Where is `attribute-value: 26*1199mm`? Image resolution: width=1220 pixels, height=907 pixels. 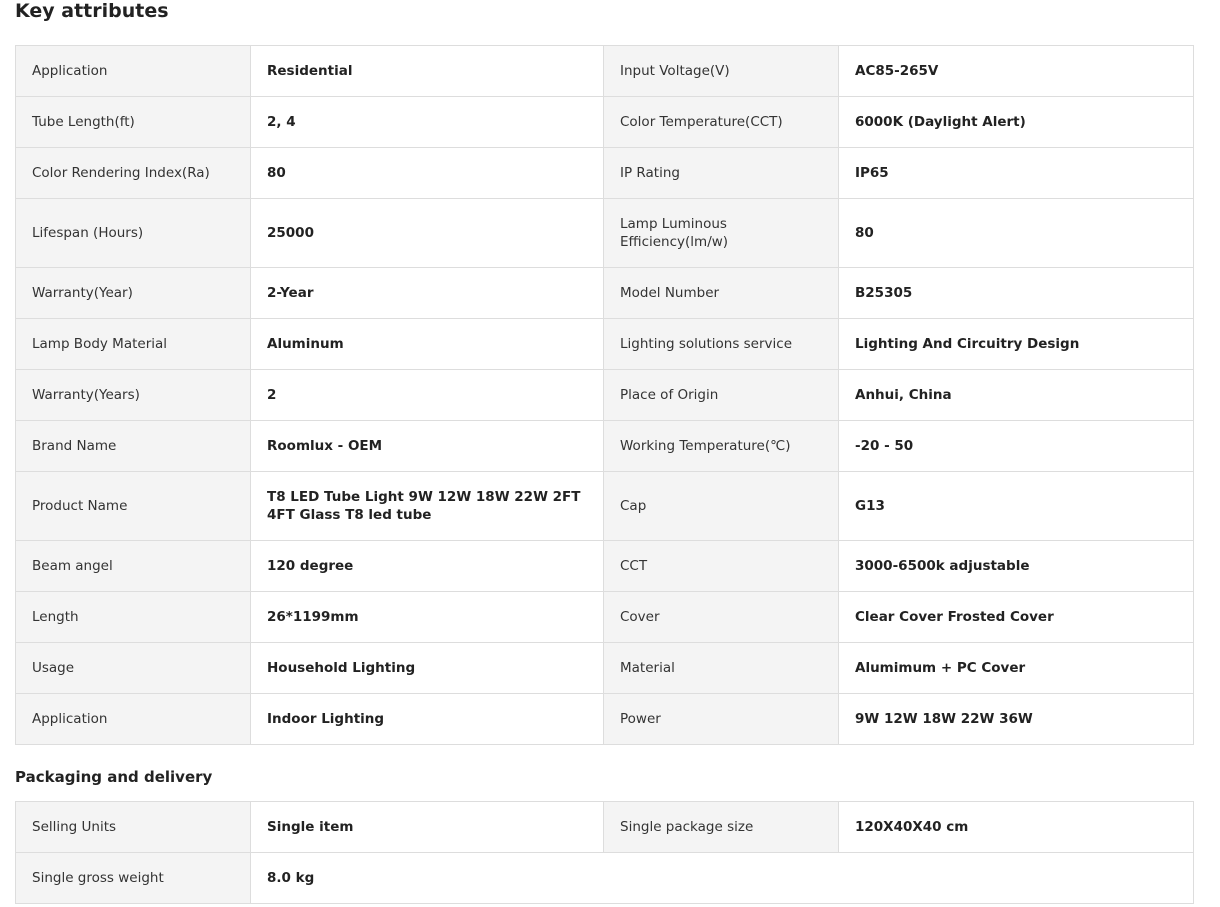 attribute-value: 26*1199mm is located at coordinates (427, 617).